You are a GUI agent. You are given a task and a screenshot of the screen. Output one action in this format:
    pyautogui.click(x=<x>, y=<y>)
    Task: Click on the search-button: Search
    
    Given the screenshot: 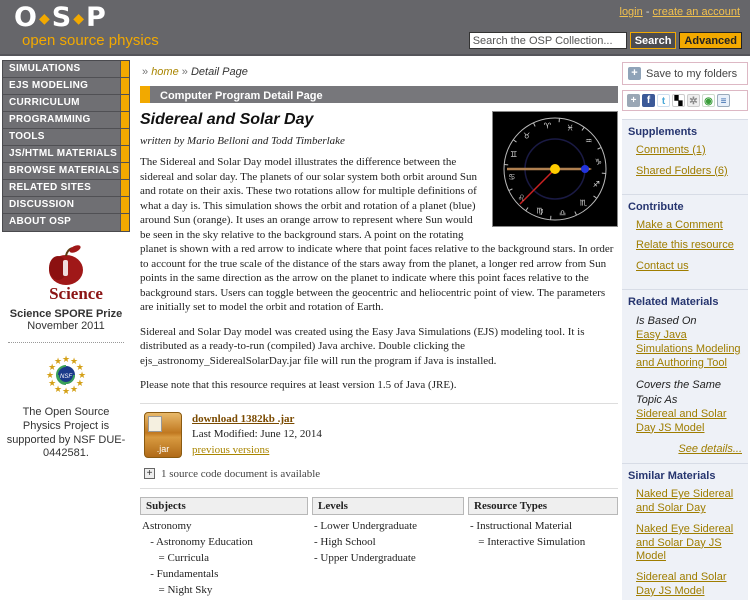 What is the action you would take?
    pyautogui.click(x=653, y=40)
    